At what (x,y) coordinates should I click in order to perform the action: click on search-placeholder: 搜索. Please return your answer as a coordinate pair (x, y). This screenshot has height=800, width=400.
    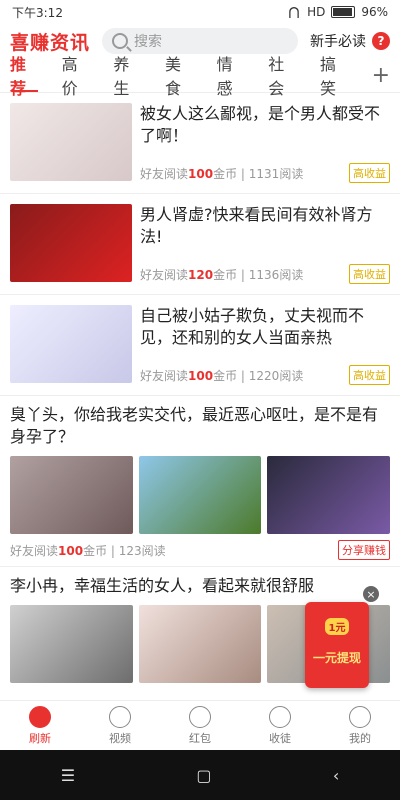
    Looking at the image, I should click on (148, 42).